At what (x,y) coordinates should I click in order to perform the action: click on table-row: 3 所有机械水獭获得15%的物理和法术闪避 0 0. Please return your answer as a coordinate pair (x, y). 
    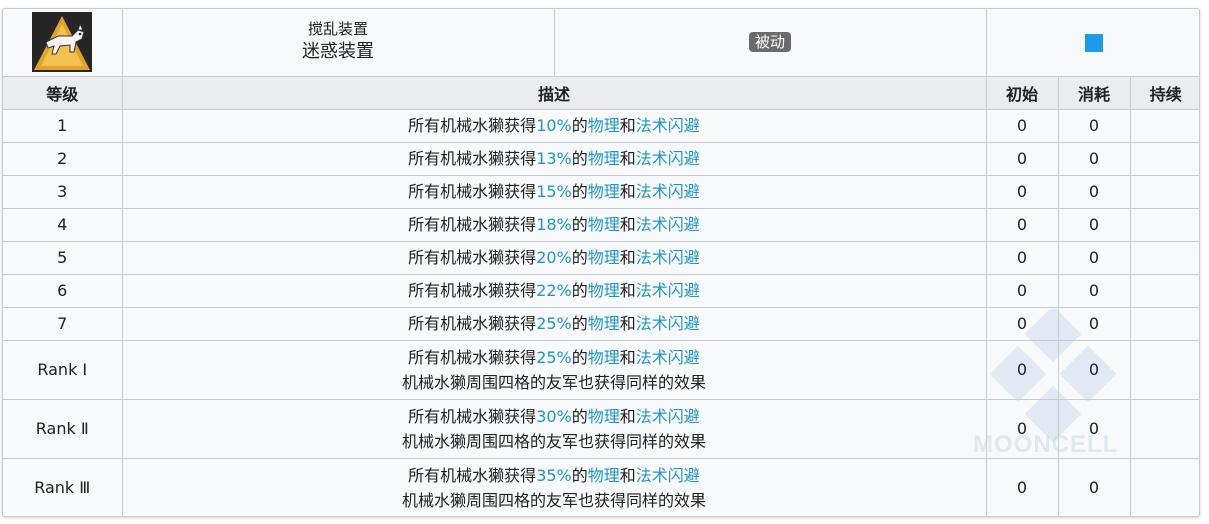
    Looking at the image, I should click on (601, 191).